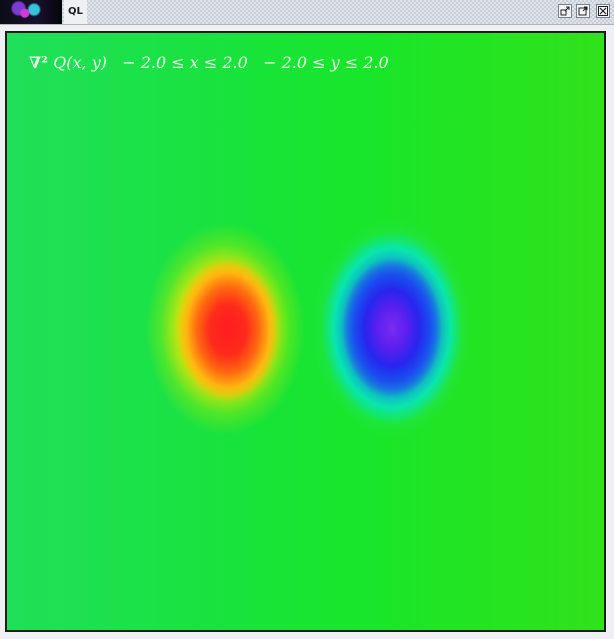  What do you see at coordinates (177, 62) in the screenshot?
I see `x-range-label: − 2.0 ≤ x ≤ 2.0` at bounding box center [177, 62].